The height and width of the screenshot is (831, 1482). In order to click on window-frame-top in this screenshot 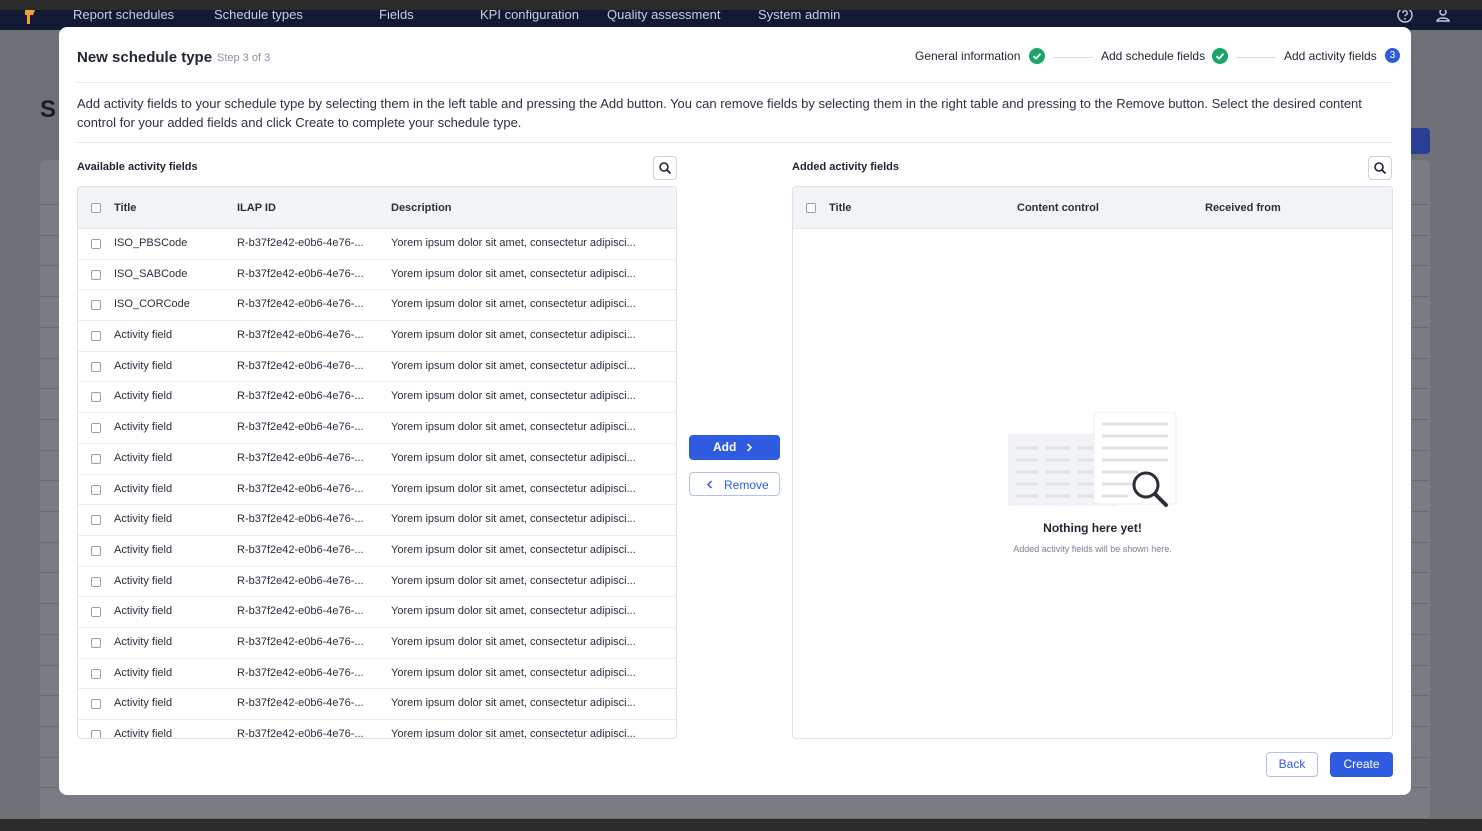, I will do `click(741, 5)`.